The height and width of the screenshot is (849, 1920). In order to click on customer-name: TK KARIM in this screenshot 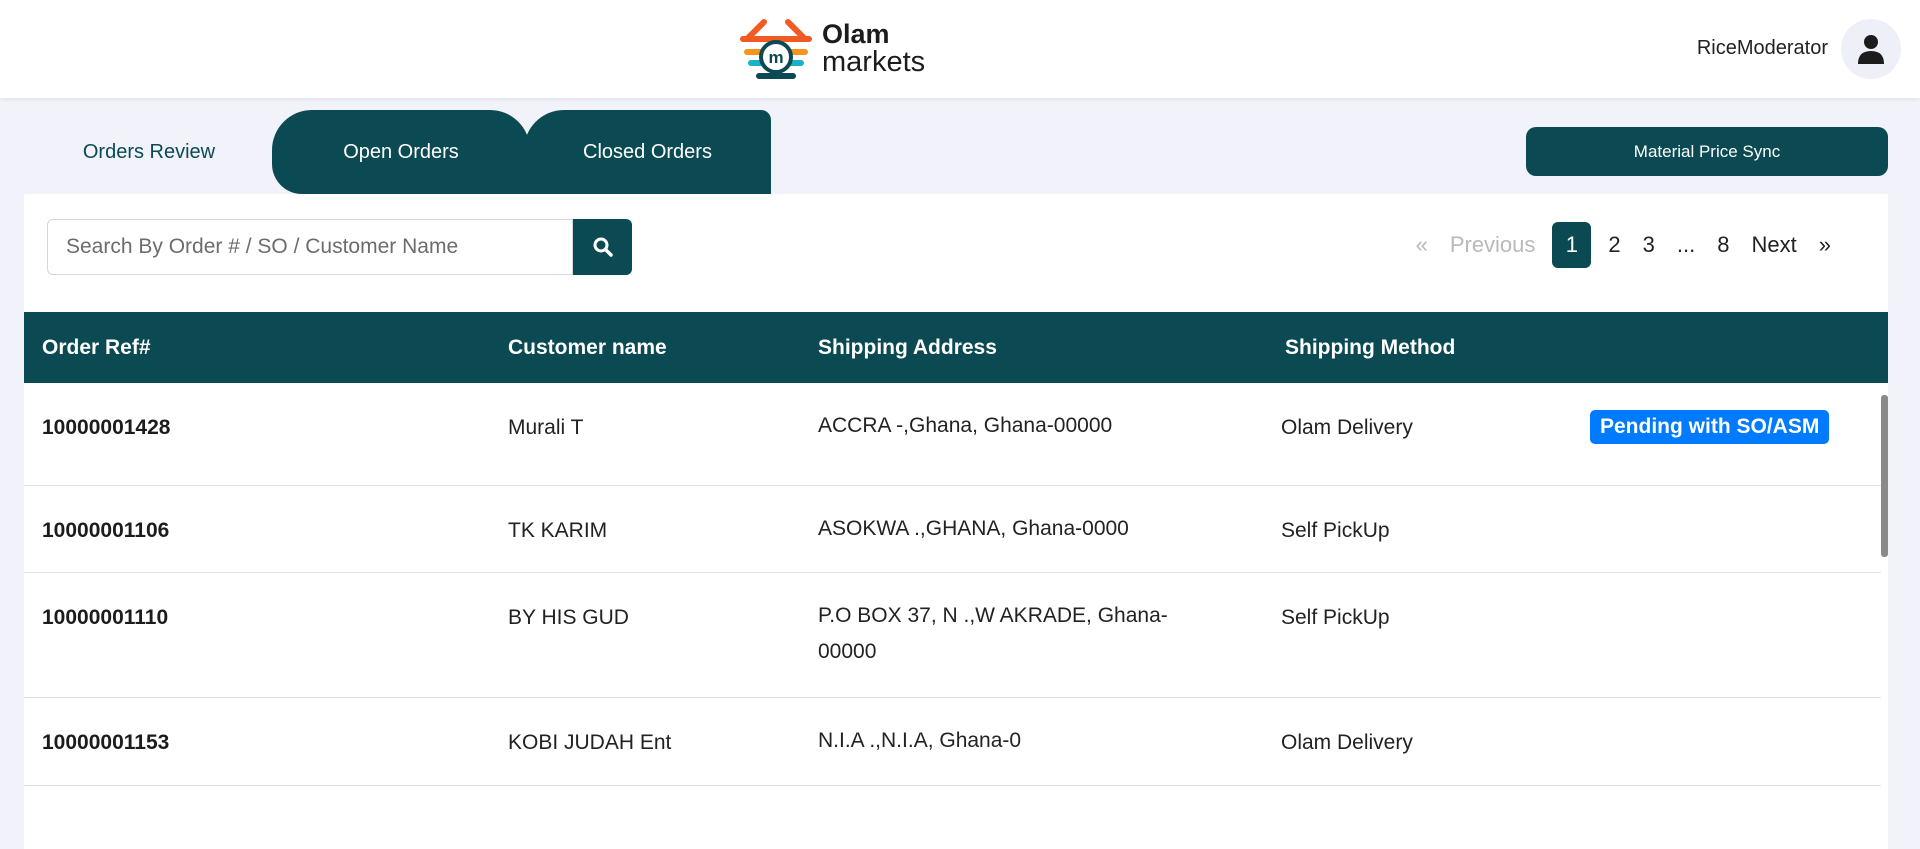, I will do `click(558, 530)`.